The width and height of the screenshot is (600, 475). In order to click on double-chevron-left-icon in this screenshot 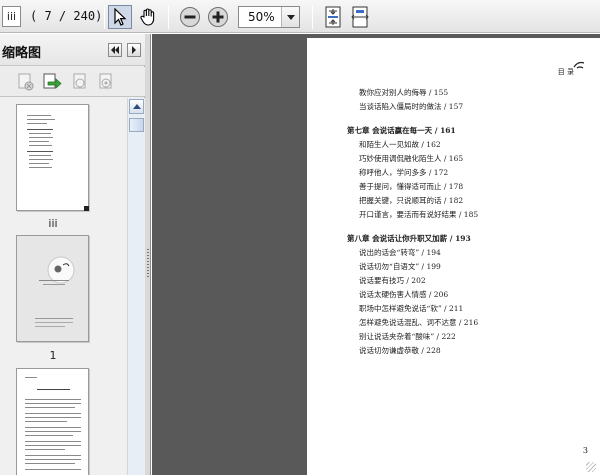, I will do `click(115, 50)`.